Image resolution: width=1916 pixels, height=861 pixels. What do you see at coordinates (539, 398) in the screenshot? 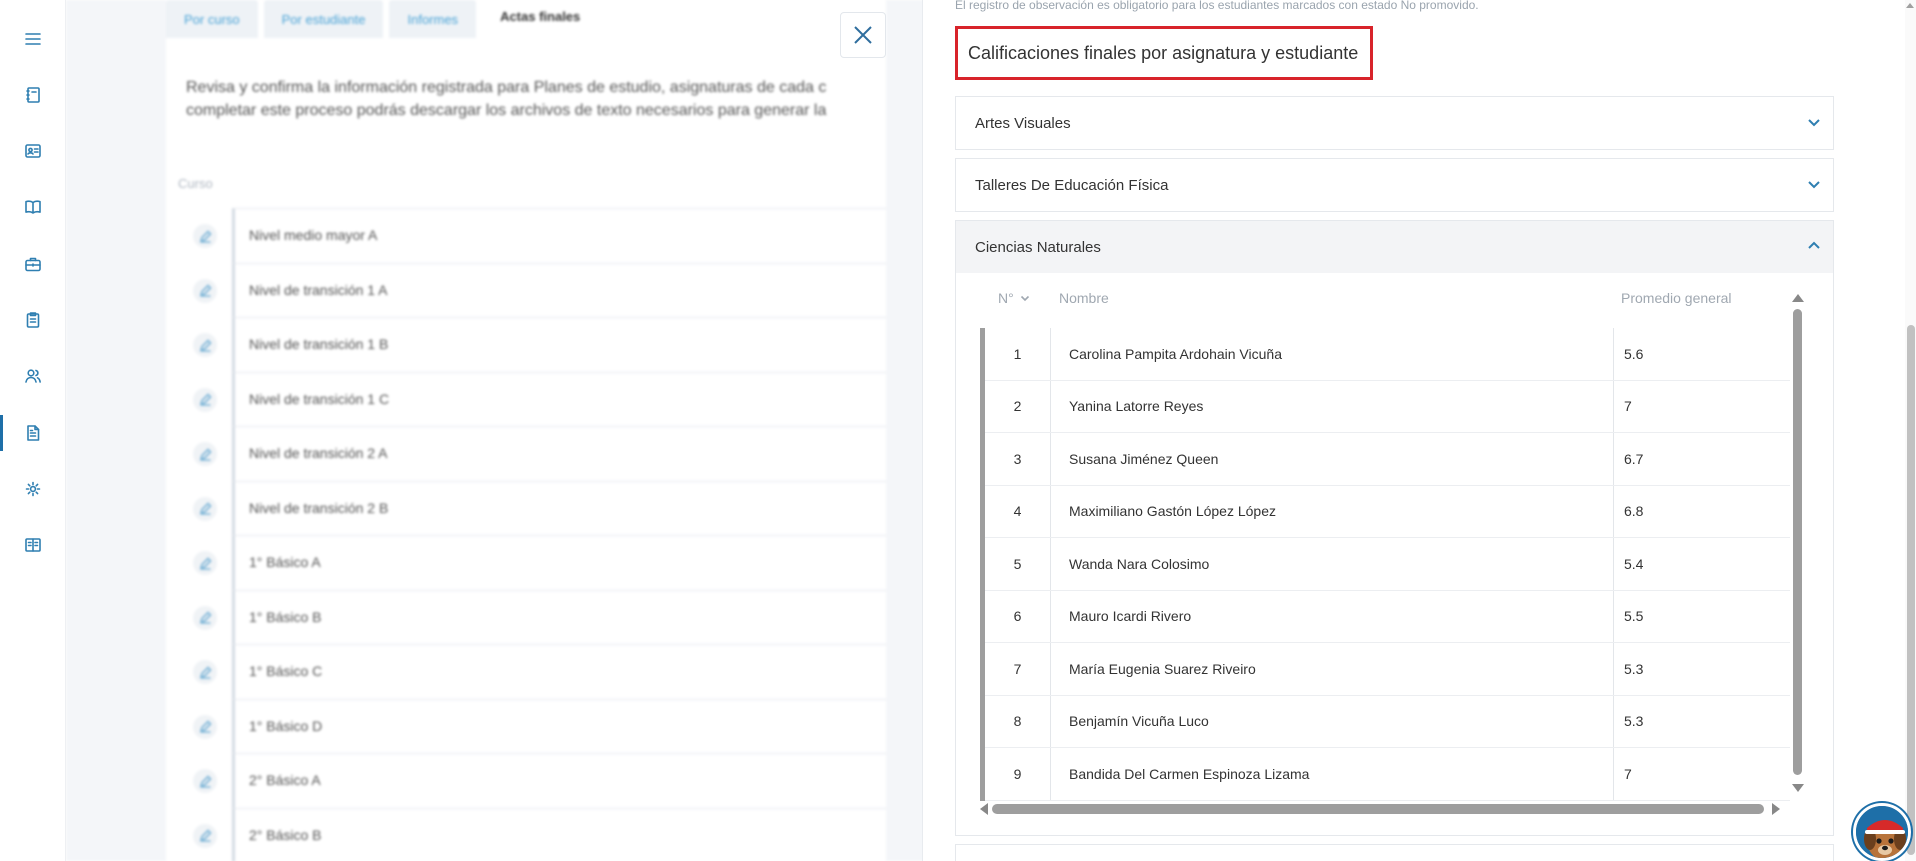
I see `course-row: Nivel de transición 1 C` at bounding box center [539, 398].